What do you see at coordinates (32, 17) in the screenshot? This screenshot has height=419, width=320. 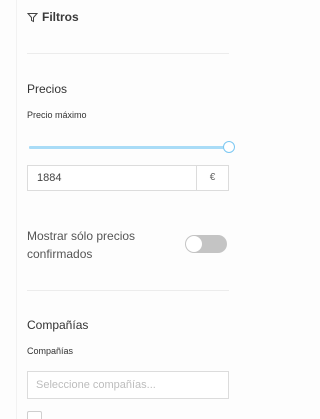 I see `funnel-icon` at bounding box center [32, 17].